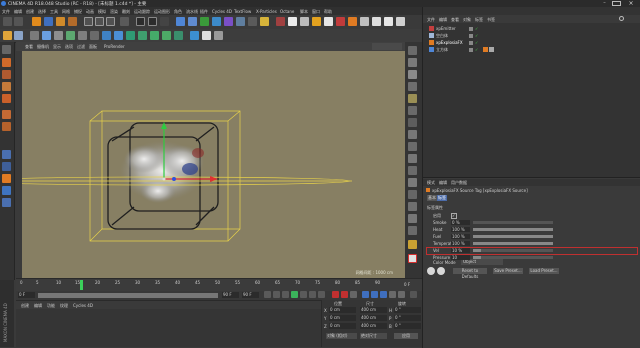 The height and width of the screenshot is (348, 640). I want to click on quantize-icon, so click(6, 166).